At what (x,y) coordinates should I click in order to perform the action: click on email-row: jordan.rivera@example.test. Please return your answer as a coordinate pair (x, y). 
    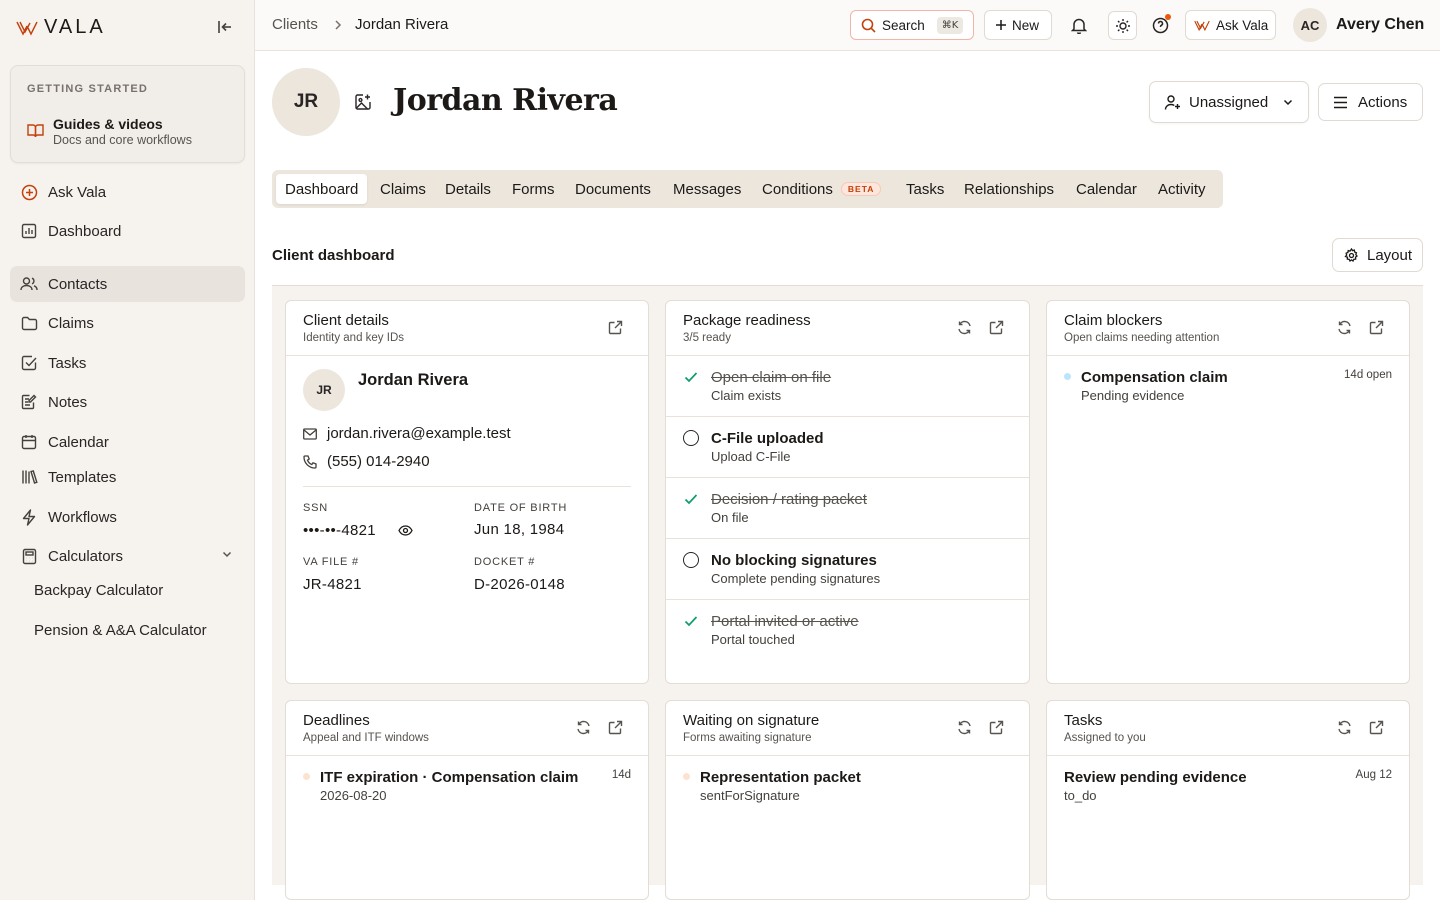
    Looking at the image, I should click on (407, 433).